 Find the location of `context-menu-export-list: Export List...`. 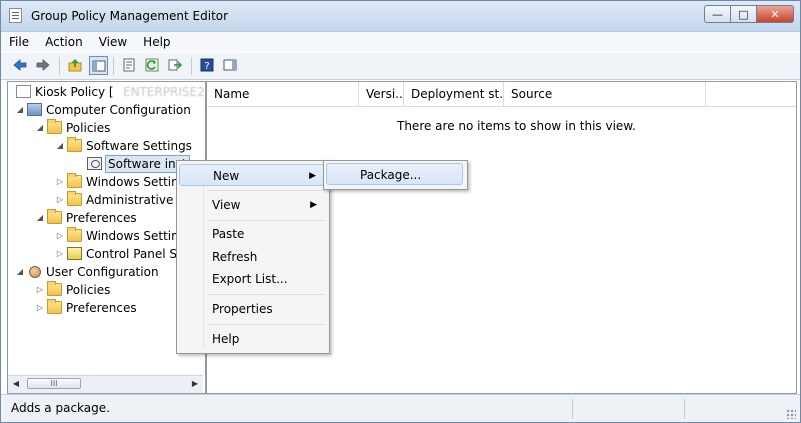

context-menu-export-list: Export List... is located at coordinates (252, 279).